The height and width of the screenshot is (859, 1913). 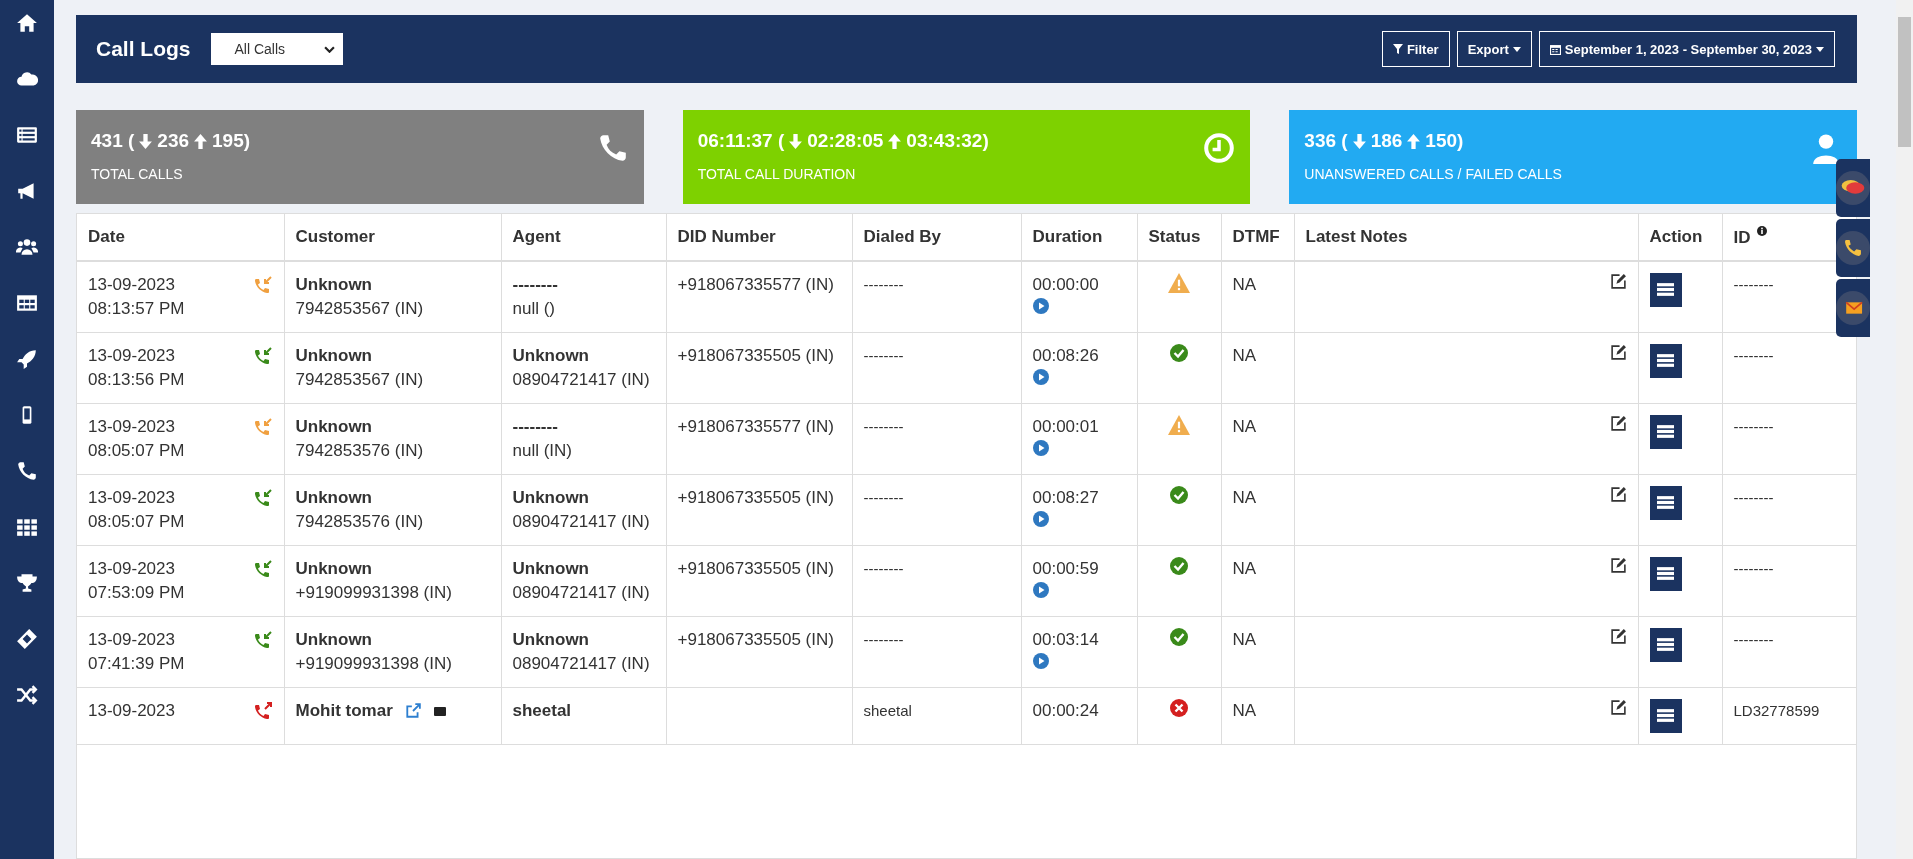 What do you see at coordinates (136, 521) in the screenshot?
I see `call-time: 08:05:07 PM` at bounding box center [136, 521].